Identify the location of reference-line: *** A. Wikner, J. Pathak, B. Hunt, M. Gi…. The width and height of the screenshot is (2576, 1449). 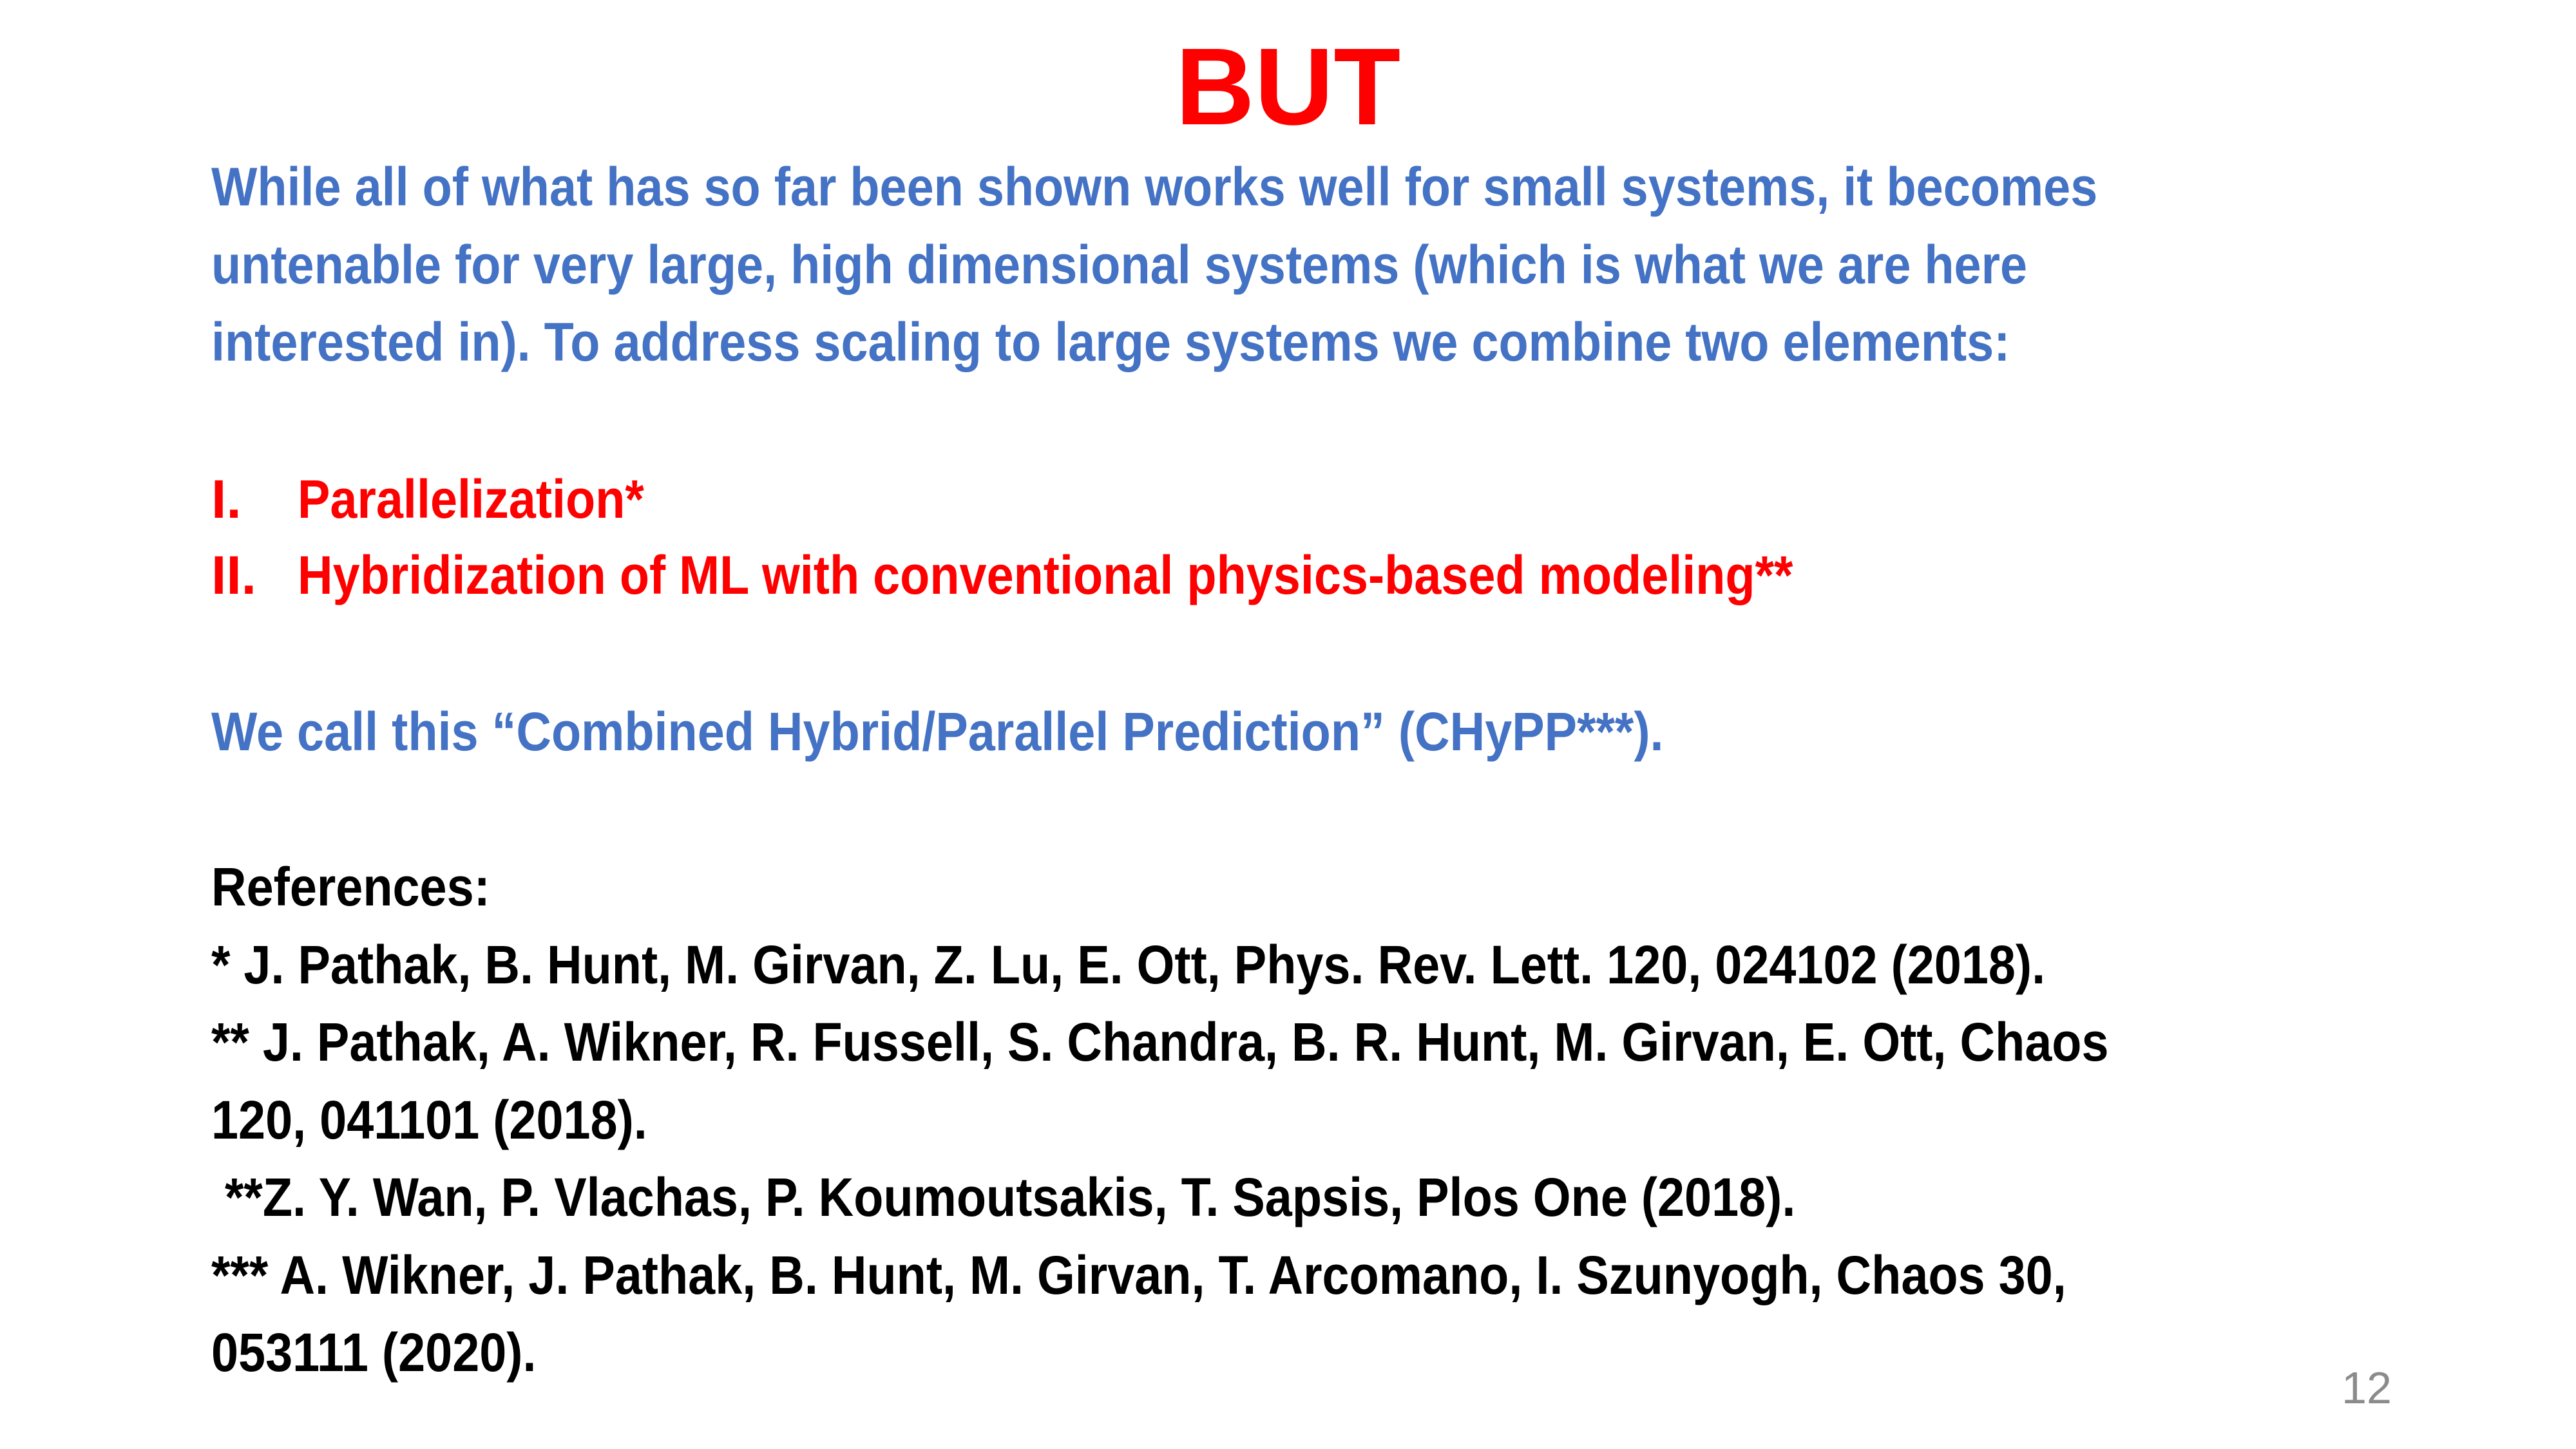
(1138, 1275).